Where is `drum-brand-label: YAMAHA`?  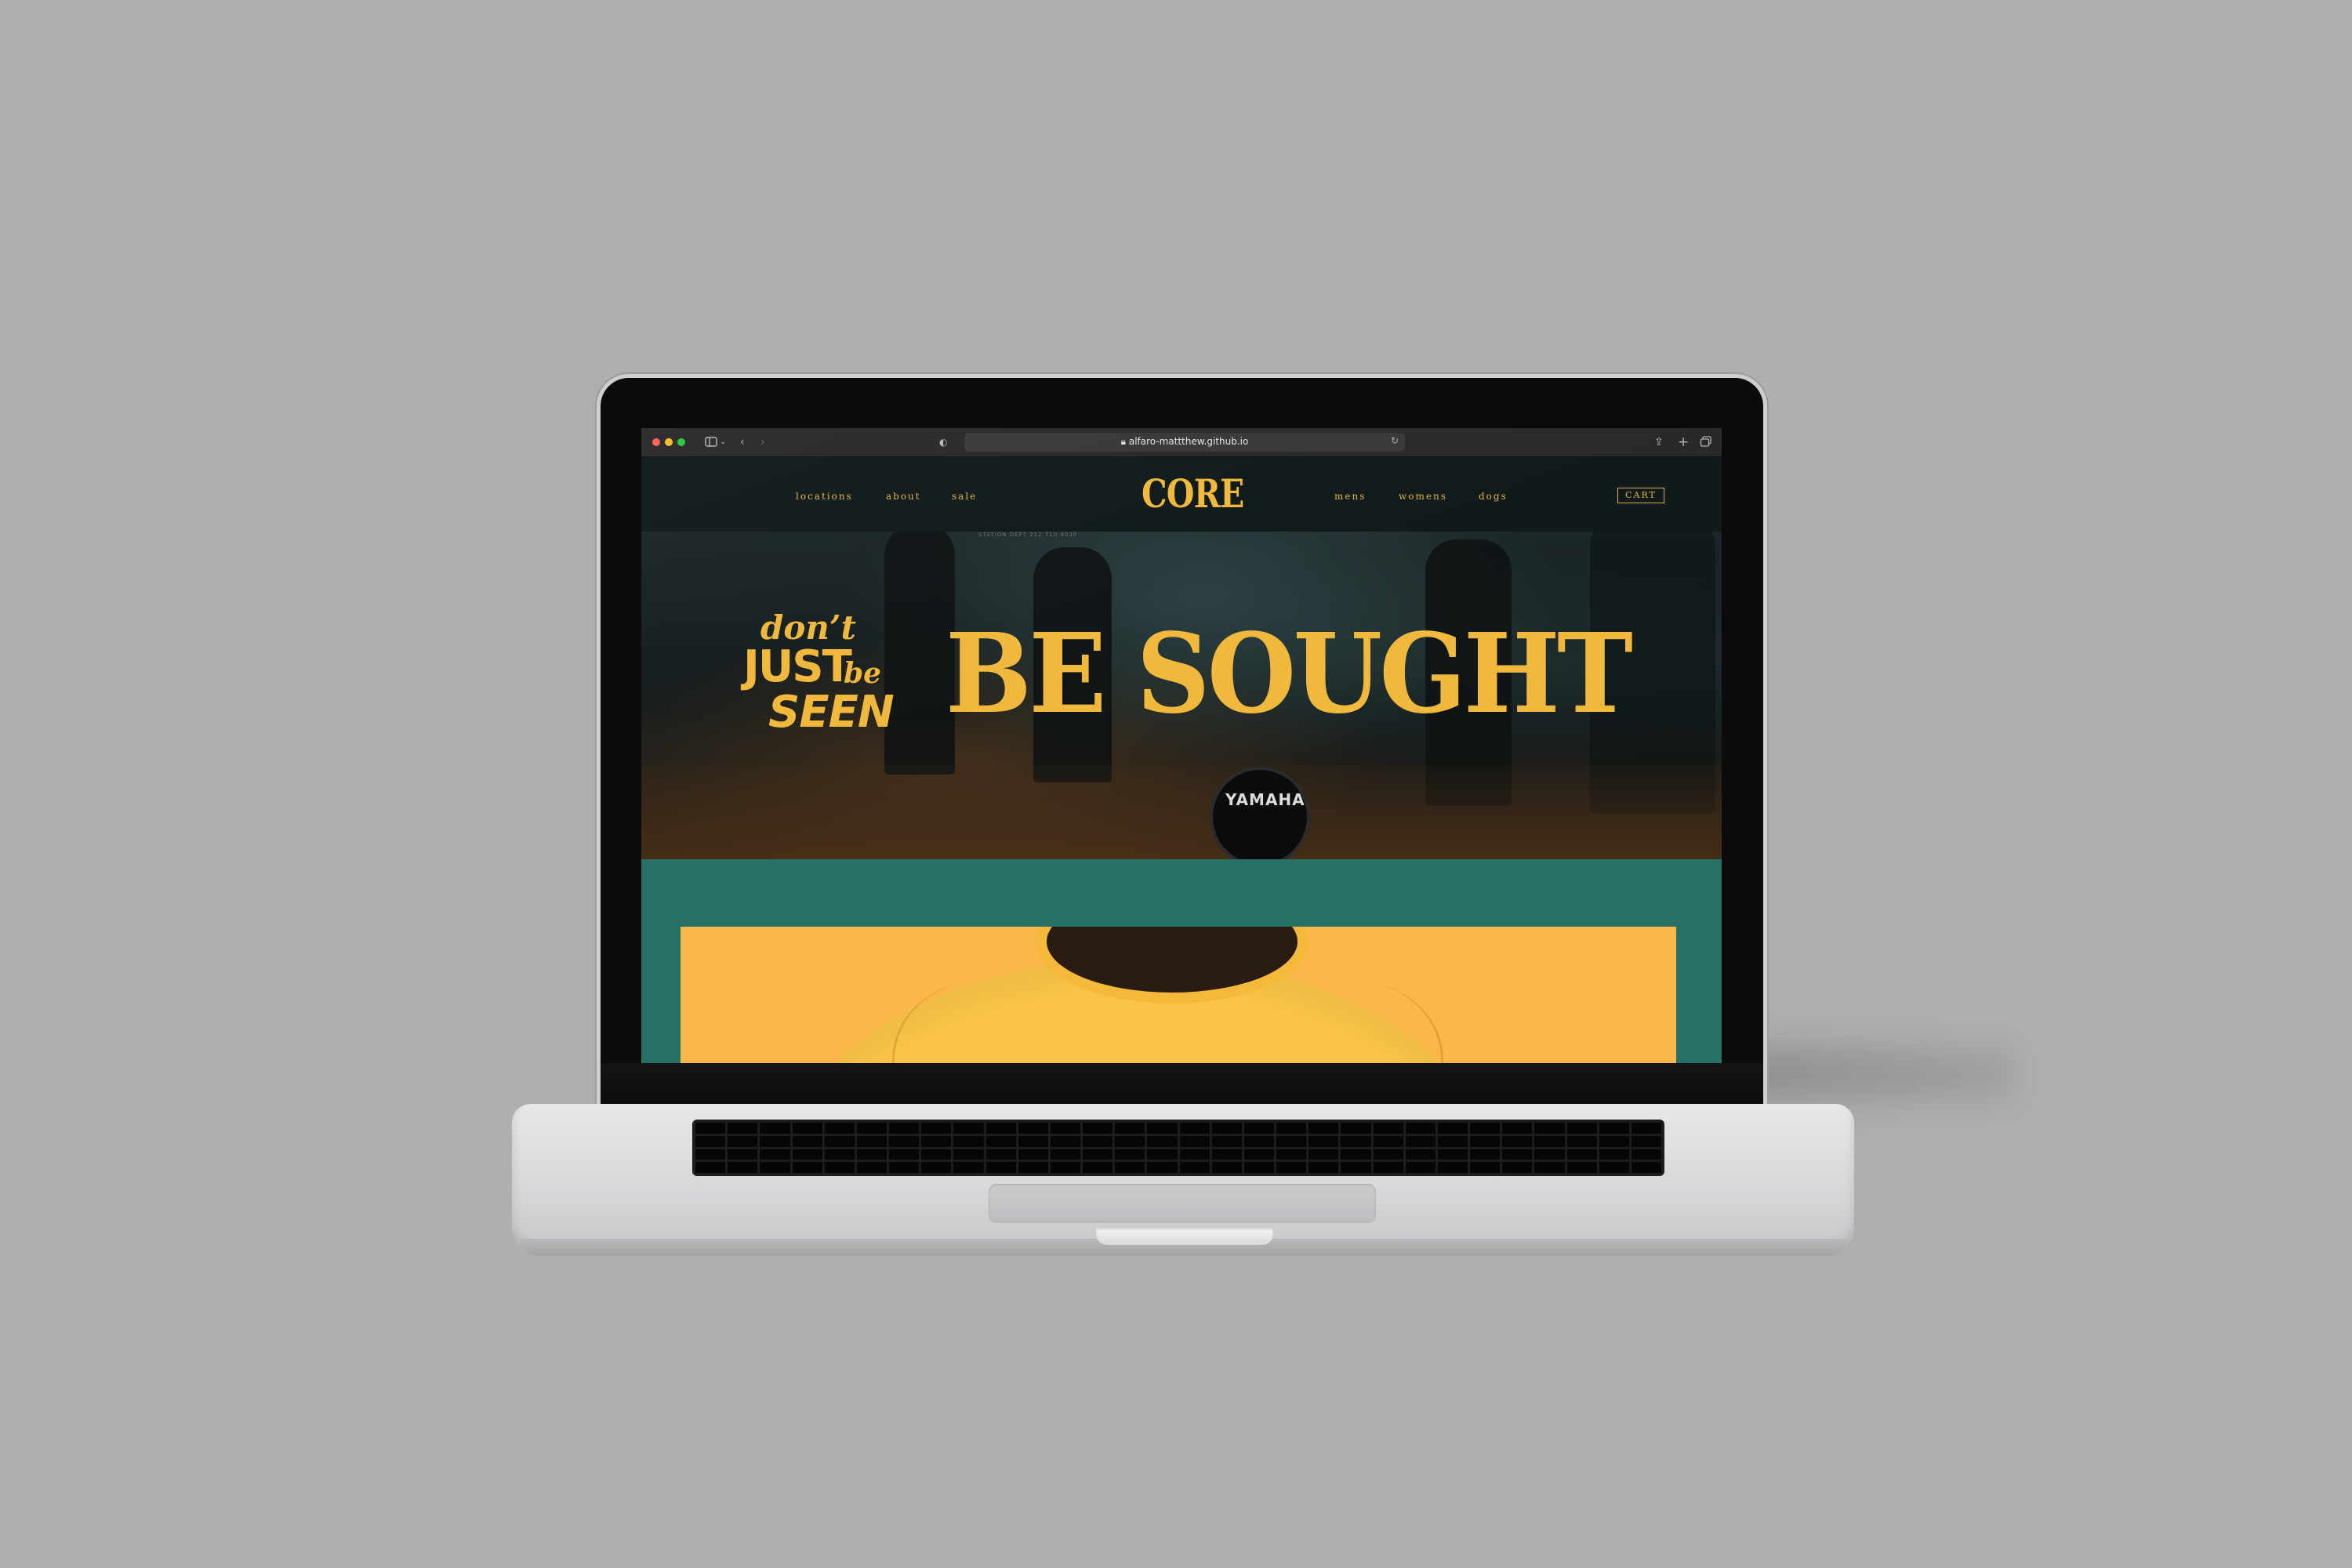
drum-brand-label: YAMAHA is located at coordinates (1265, 799).